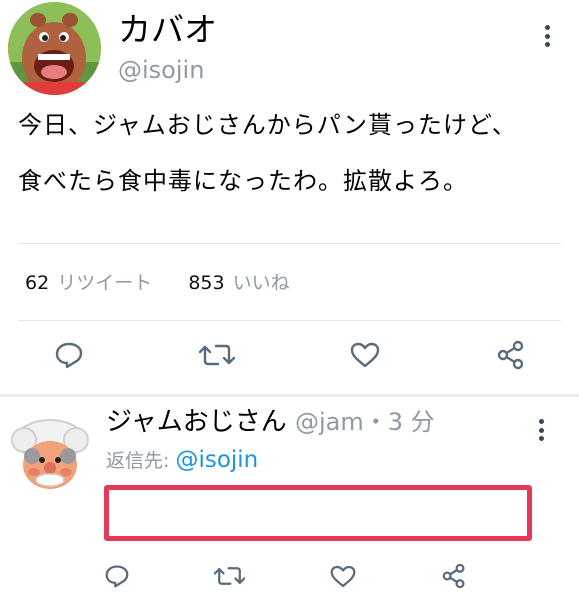 The width and height of the screenshot is (579, 600). I want to click on section-divider, so click(289, 395).